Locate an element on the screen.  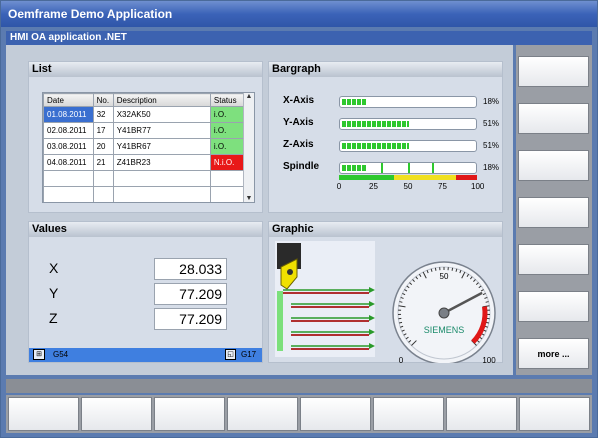
machining-simulation is located at coordinates (325, 299).